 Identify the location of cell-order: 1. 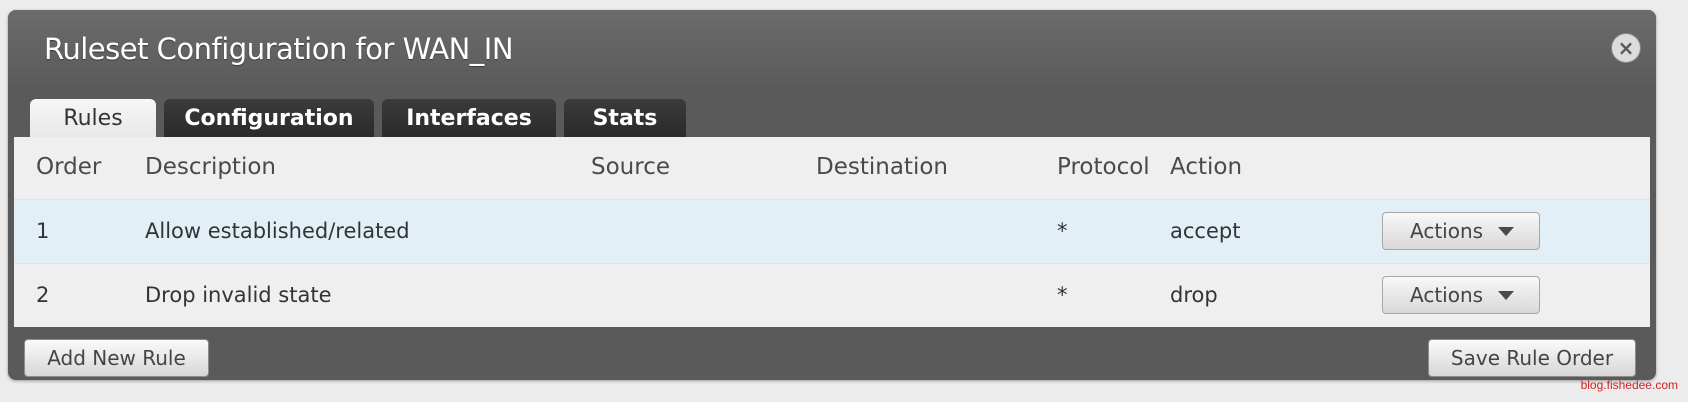
(43, 231).